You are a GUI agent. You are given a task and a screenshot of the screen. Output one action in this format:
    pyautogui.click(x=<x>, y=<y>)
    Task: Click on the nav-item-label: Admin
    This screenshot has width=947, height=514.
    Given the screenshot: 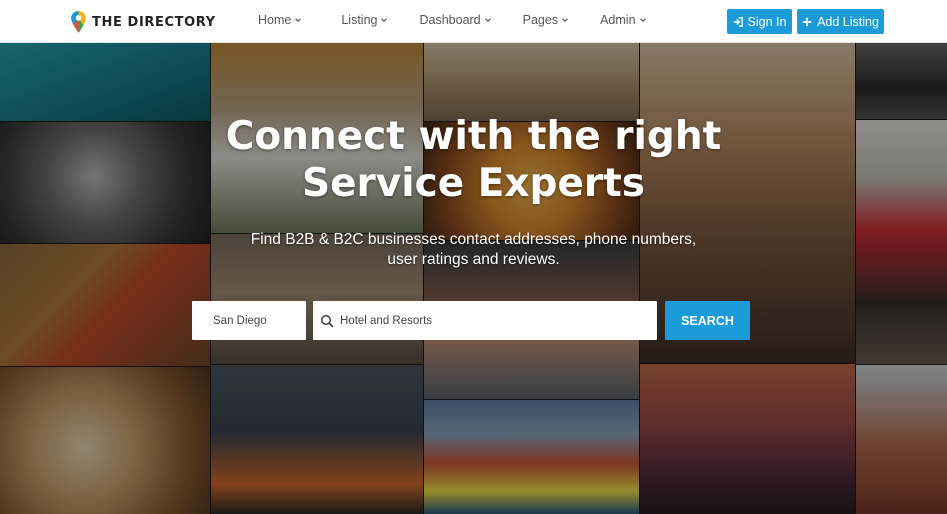 What is the action you would take?
    pyautogui.click(x=618, y=20)
    